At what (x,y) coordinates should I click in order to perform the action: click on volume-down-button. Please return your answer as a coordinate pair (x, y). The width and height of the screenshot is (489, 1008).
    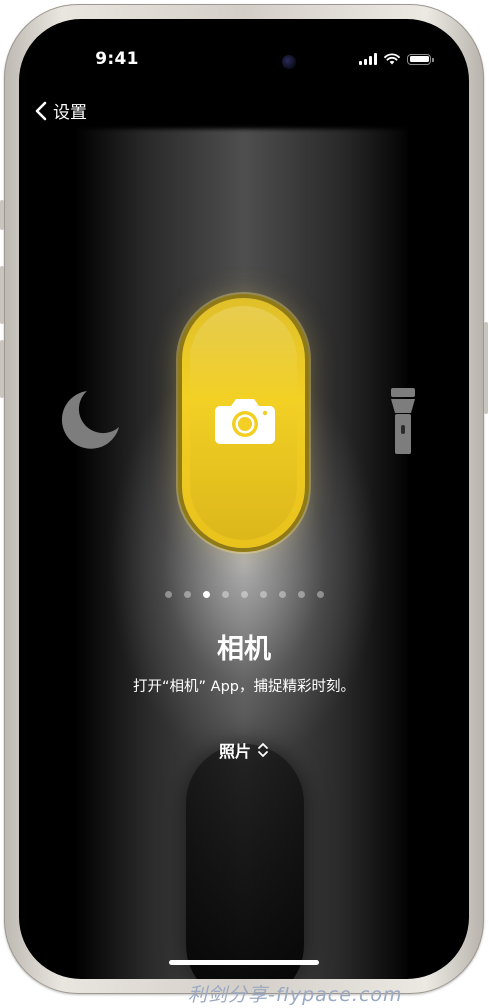
    Looking at the image, I should click on (2, 369).